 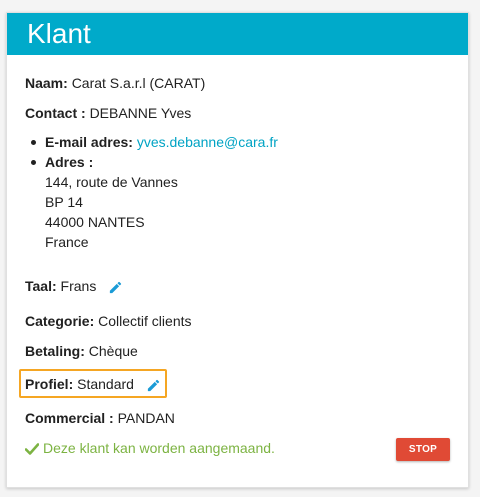 I want to click on name-row: Naam: Carat S.a.r.l (CARAT), so click(x=115, y=83).